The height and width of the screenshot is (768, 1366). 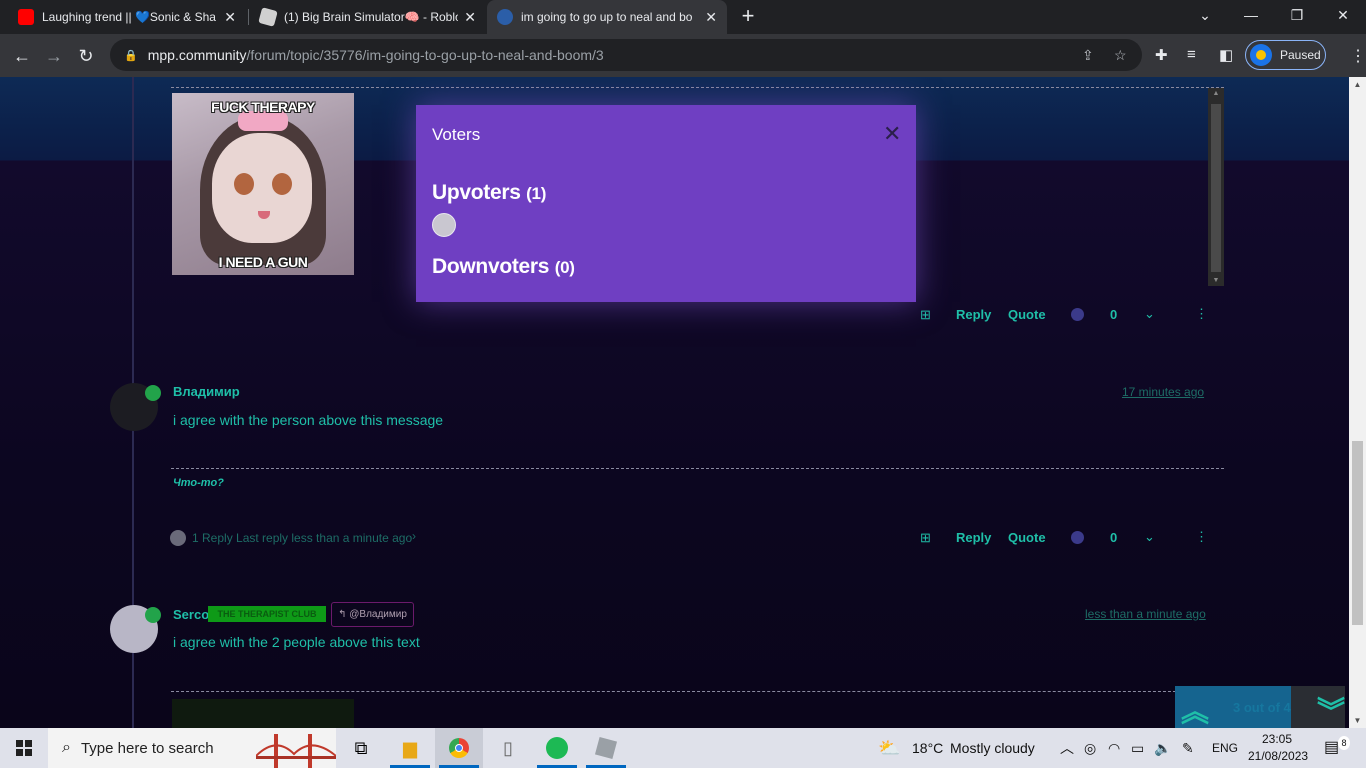 I want to click on reply-avatar, so click(x=178, y=538).